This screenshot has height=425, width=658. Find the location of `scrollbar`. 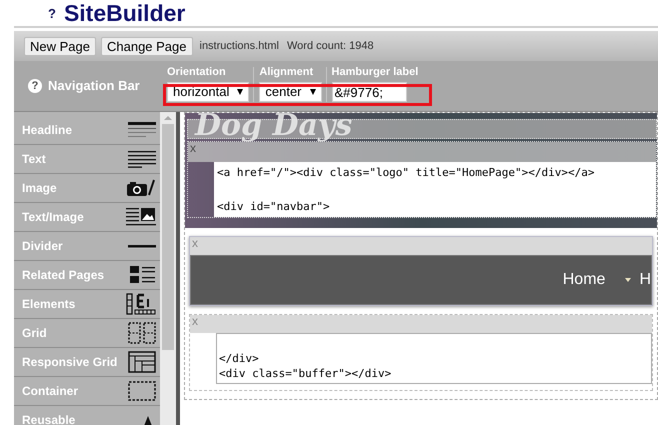

scrollbar is located at coordinates (168, 268).